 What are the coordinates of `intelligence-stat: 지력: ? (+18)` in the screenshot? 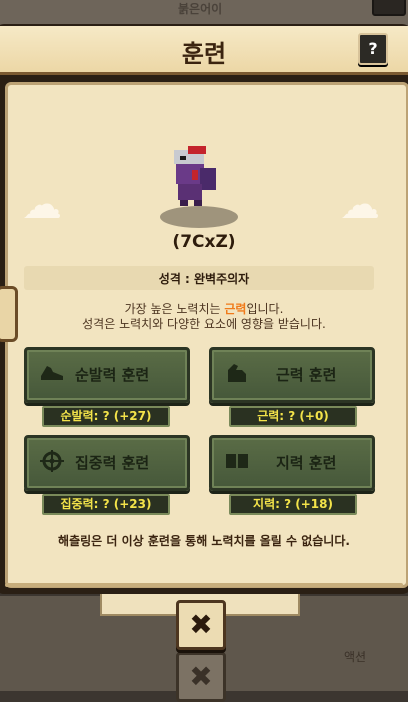 It's located at (293, 504).